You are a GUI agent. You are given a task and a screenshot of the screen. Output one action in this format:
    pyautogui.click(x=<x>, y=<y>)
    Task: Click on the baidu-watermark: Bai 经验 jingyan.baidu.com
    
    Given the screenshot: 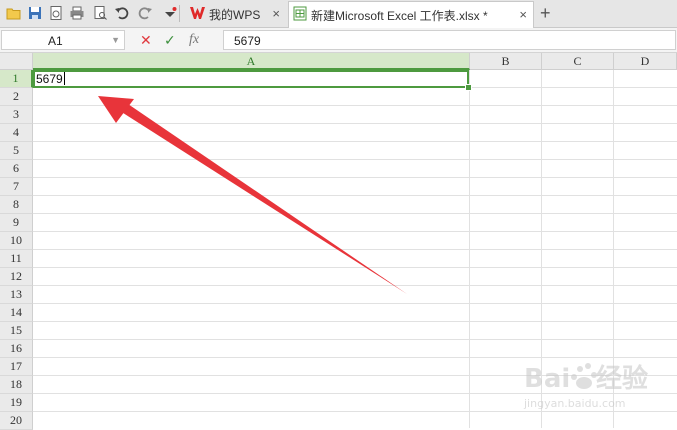 What is the action you would take?
    pyautogui.click(x=597, y=385)
    